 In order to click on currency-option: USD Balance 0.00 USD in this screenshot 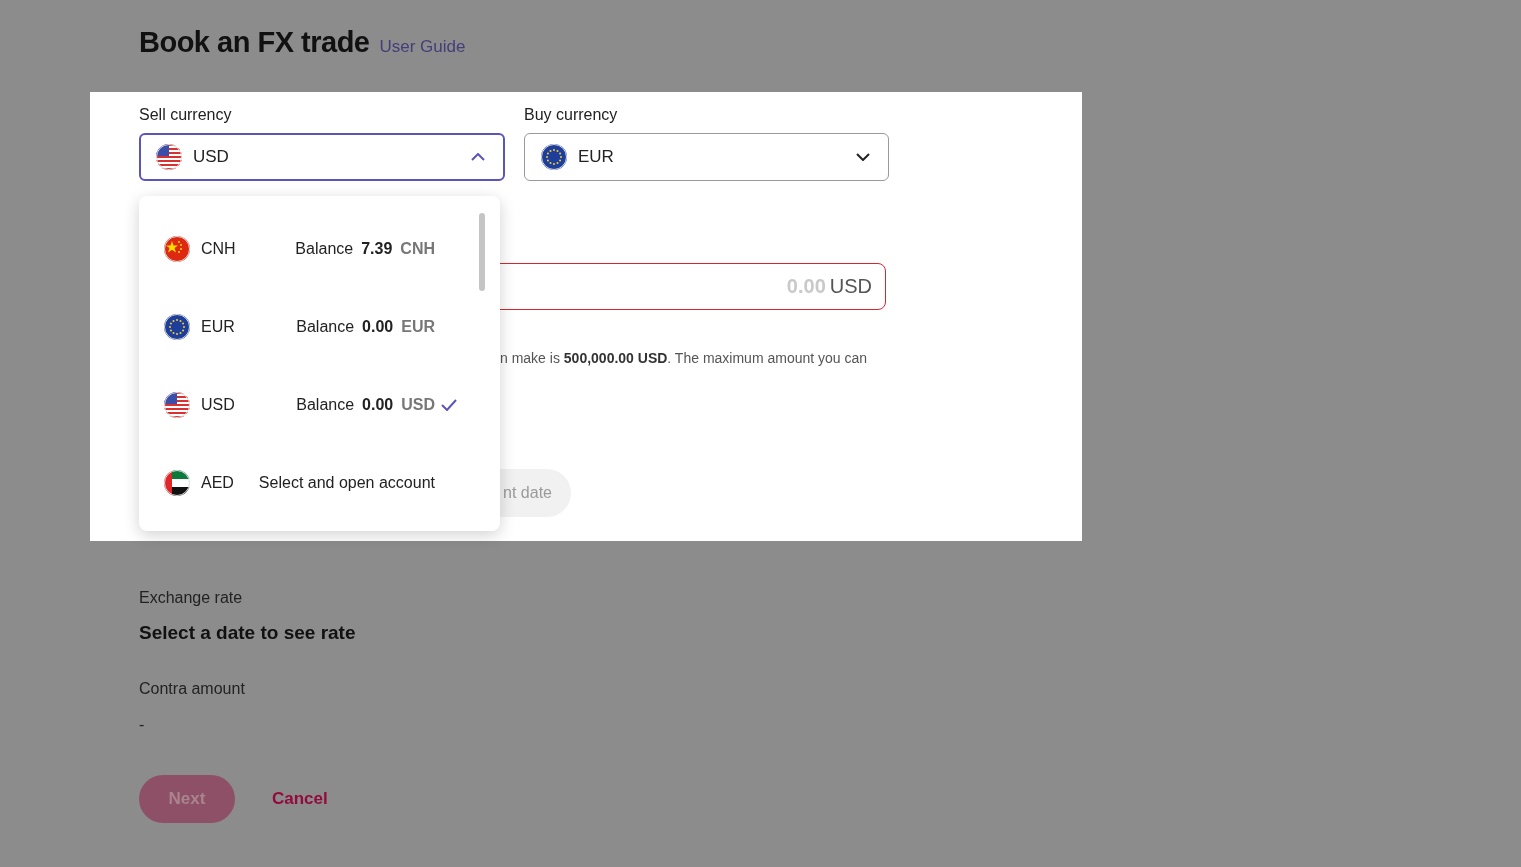, I will do `click(319, 405)`.